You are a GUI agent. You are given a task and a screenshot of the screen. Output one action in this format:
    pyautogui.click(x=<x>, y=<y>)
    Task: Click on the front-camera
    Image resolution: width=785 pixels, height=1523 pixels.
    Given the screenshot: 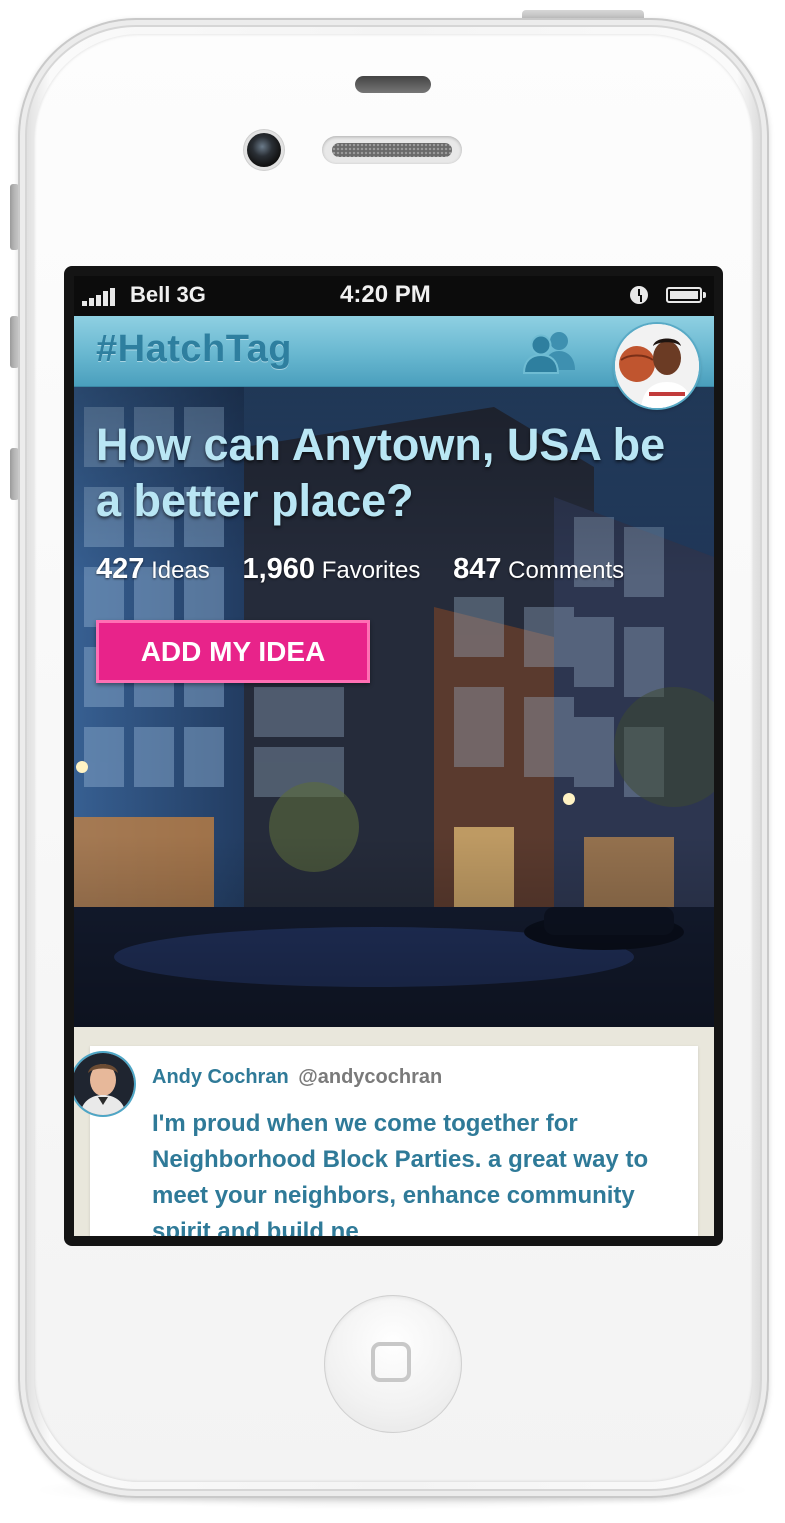 What is the action you would take?
    pyautogui.click(x=264, y=150)
    